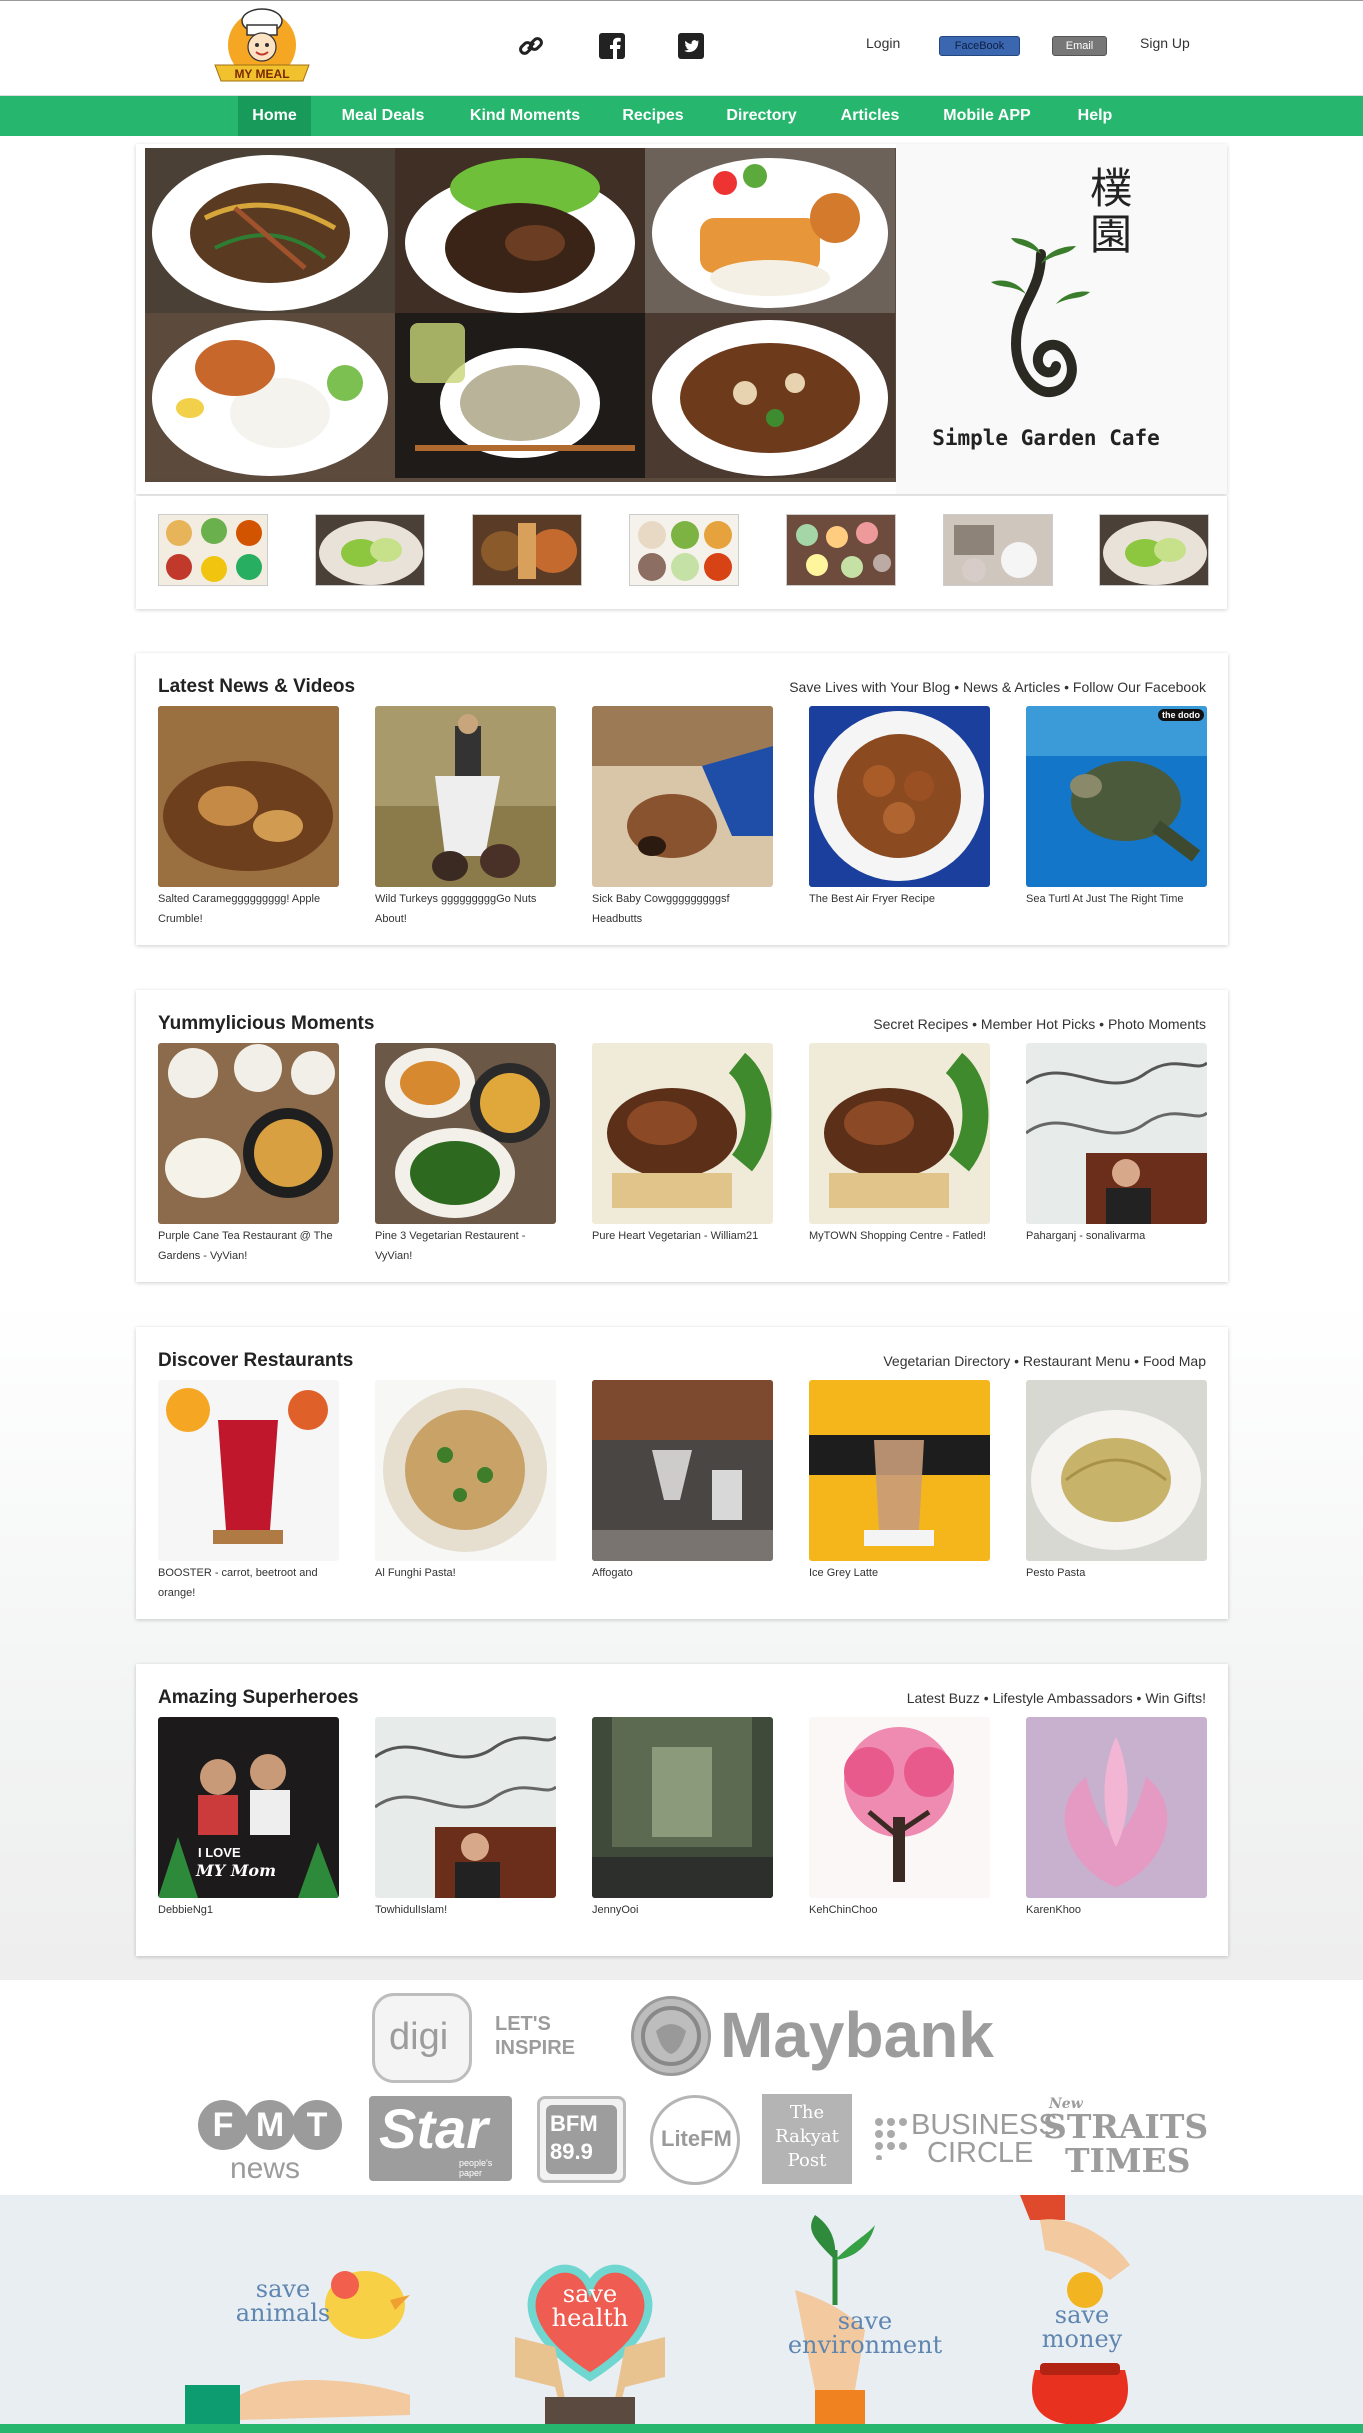 This screenshot has width=1363, height=2433. I want to click on email-login-button: Email, so click(1079, 46).